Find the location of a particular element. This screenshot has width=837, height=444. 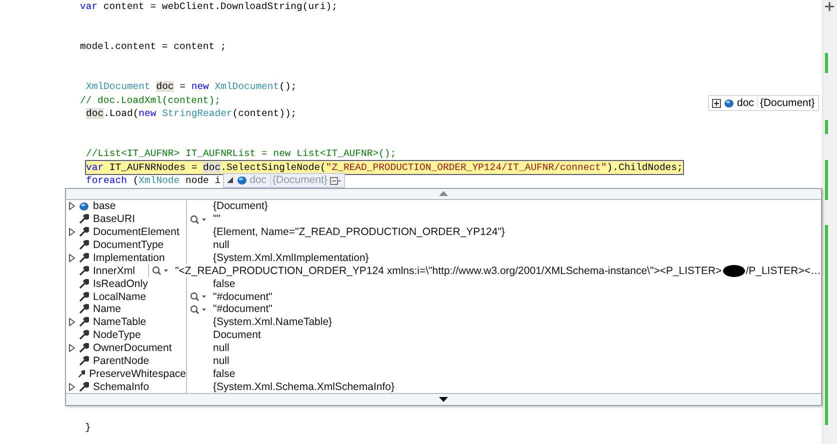

property-name: OwnerDocument is located at coordinates (132, 348).